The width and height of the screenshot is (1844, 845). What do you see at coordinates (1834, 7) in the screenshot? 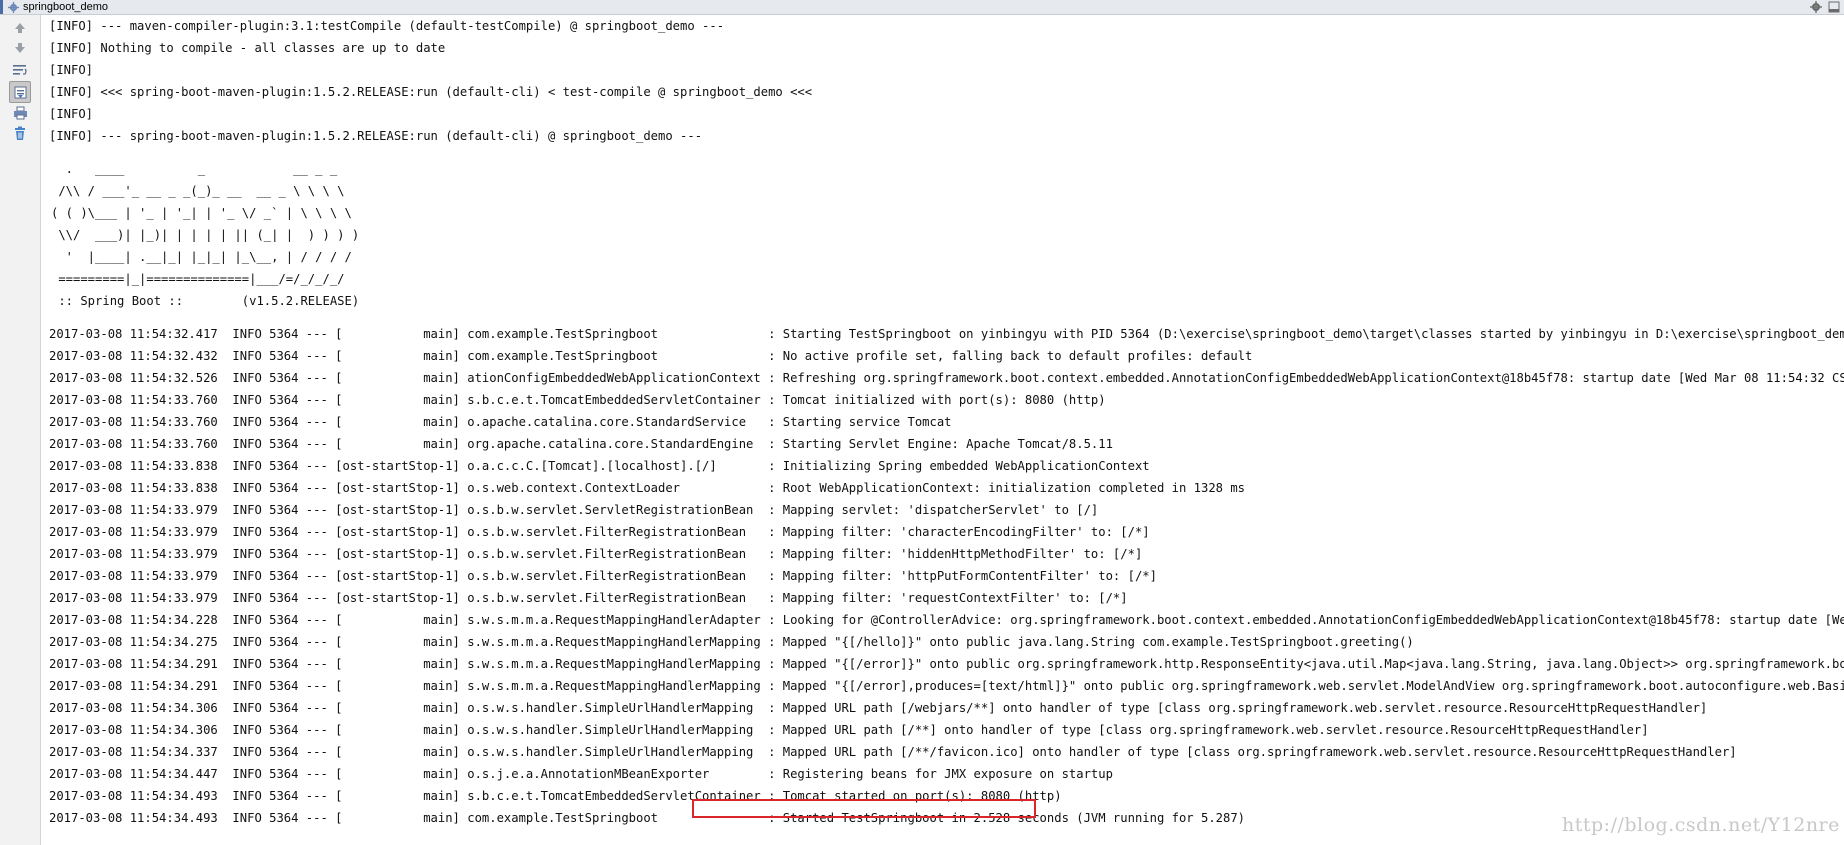
I see `hide-panel-icon` at bounding box center [1834, 7].